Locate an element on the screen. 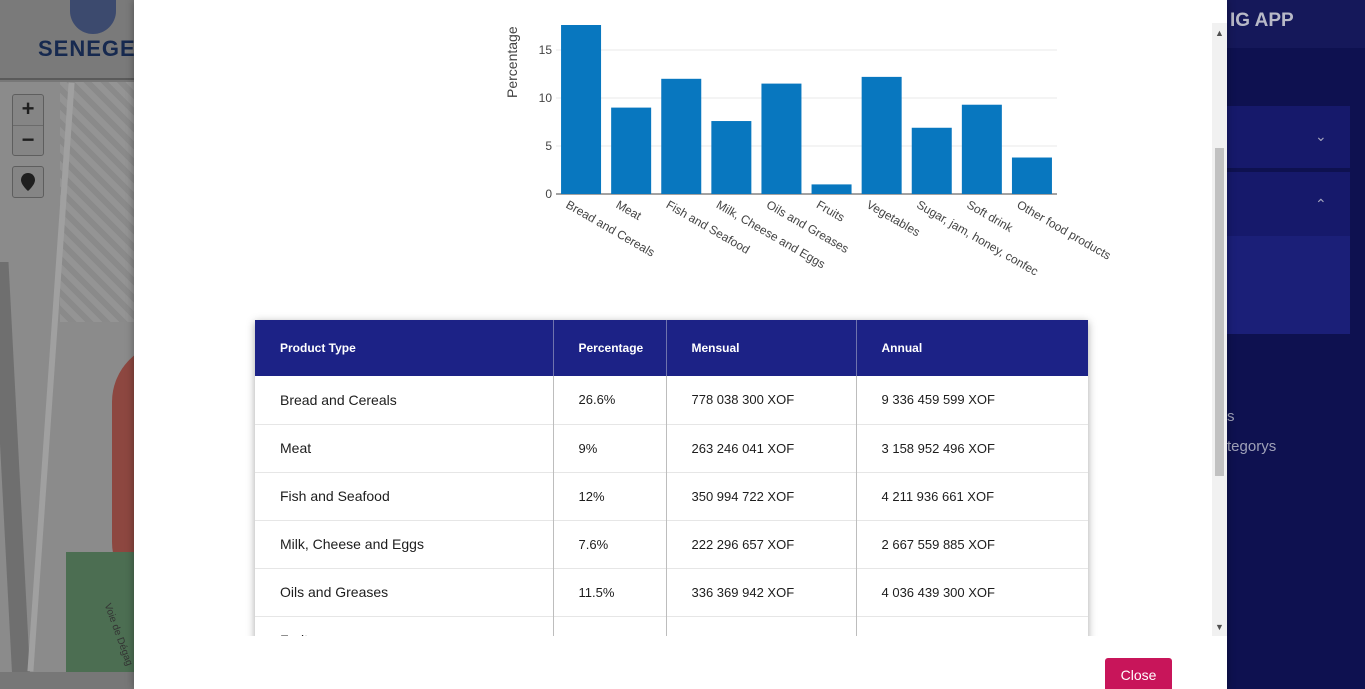  cell-percentage: 26.6% is located at coordinates (610, 400).